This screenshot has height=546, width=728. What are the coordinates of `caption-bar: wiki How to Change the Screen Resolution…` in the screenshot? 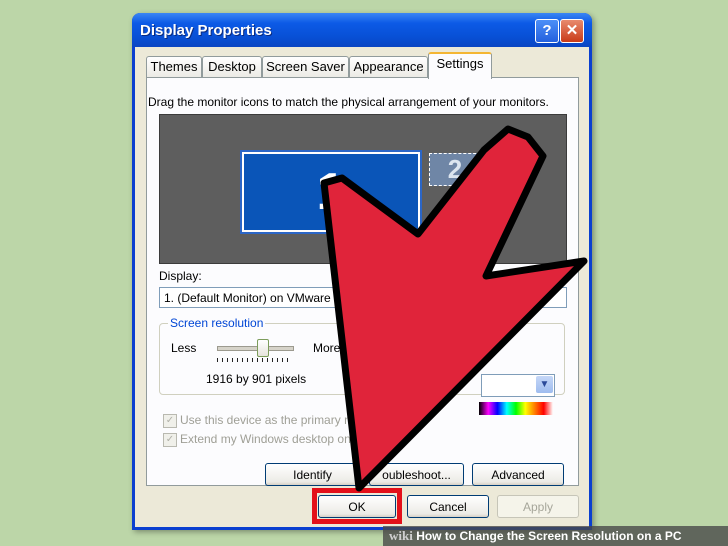 It's located at (555, 536).